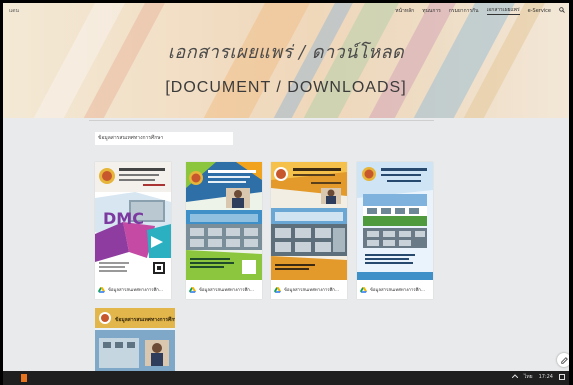  Describe the element at coordinates (123, 218) in the screenshot. I see `dmc-cover-text: DMC` at that location.